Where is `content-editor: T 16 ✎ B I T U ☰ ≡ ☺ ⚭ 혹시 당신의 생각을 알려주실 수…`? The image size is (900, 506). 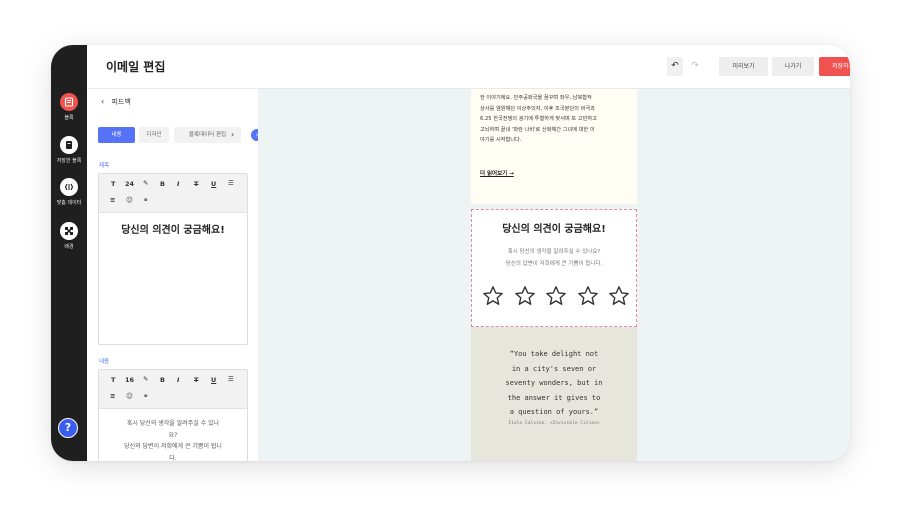 content-editor: T 16 ✎ B I T U ☰ ≡ ☺ ⚭ 혹시 당신의 생각을 알려주실 수… is located at coordinates (173, 415).